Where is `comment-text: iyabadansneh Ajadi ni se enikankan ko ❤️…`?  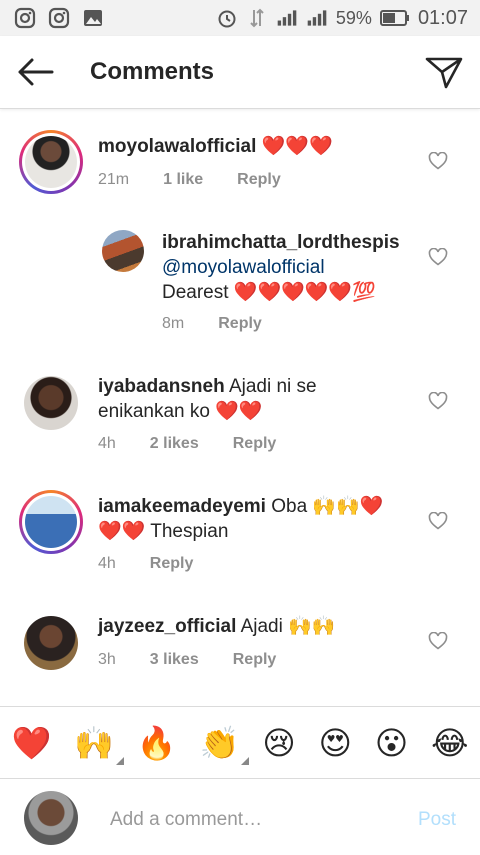
comment-text: iyabadansneh Ajadi ni se enikankan ko ❤️… is located at coordinates (207, 399).